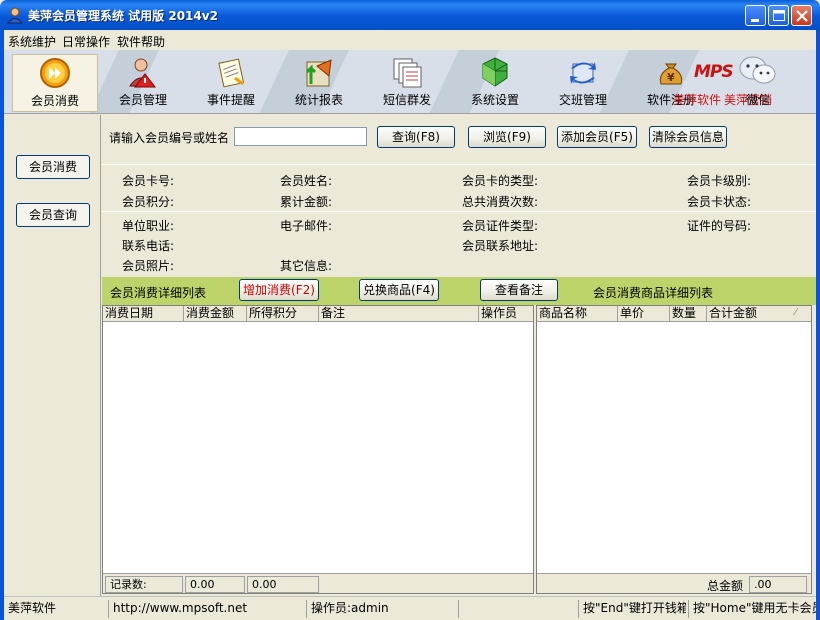 Image resolution: width=820 pixels, height=620 pixels. Describe the element at coordinates (32, 41) in the screenshot. I see `menu-system-maintenance: 系统维护` at that location.